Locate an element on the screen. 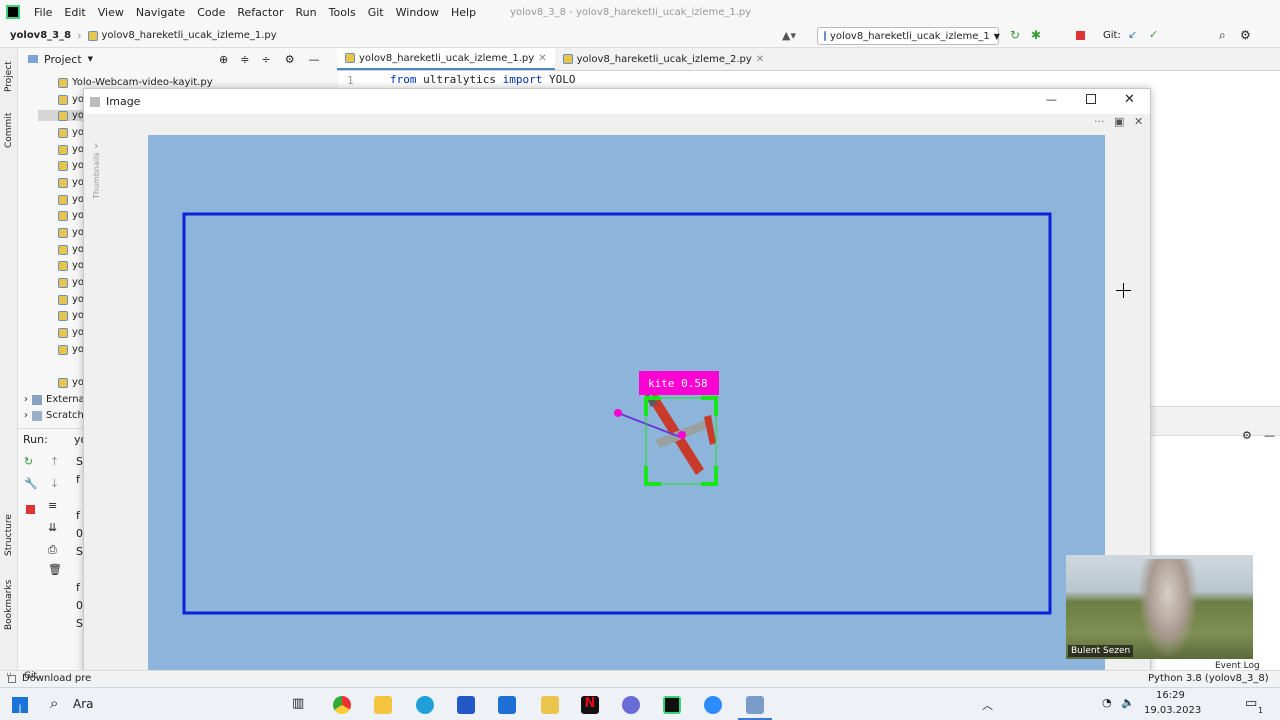  crosshair-cursor-icon is located at coordinates (1123, 290).